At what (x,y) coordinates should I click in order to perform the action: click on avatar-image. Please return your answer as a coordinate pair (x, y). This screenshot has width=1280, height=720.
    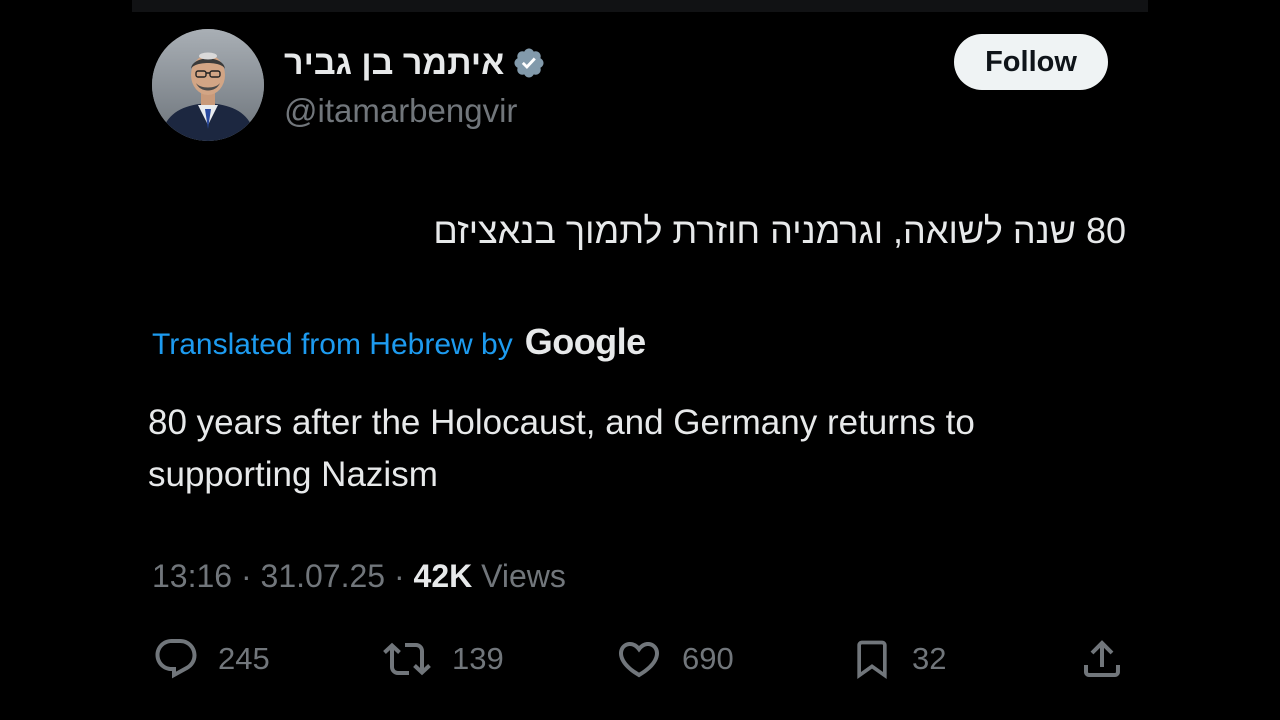
    Looking at the image, I should click on (208, 85).